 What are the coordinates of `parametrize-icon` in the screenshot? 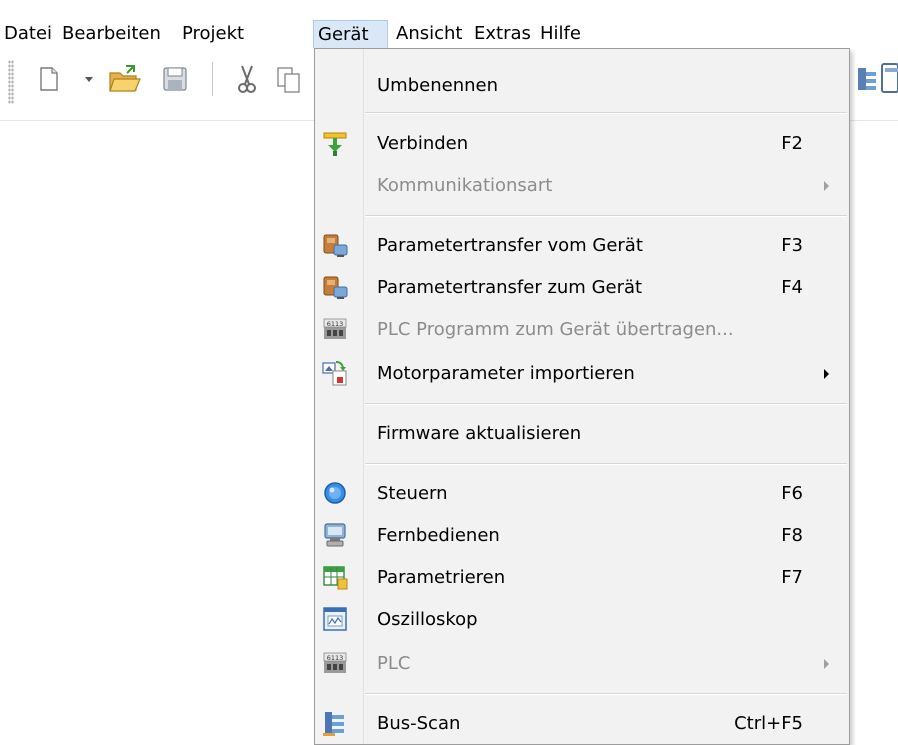 It's located at (335, 578).